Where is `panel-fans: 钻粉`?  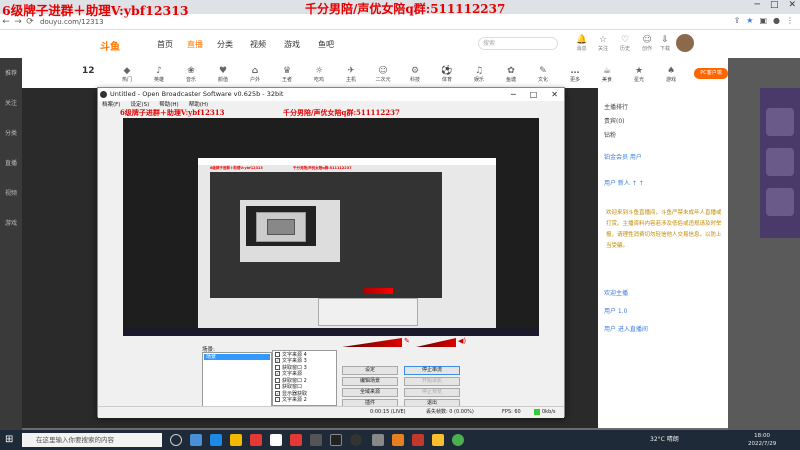
panel-fans: 钻粉 is located at coordinates (610, 134).